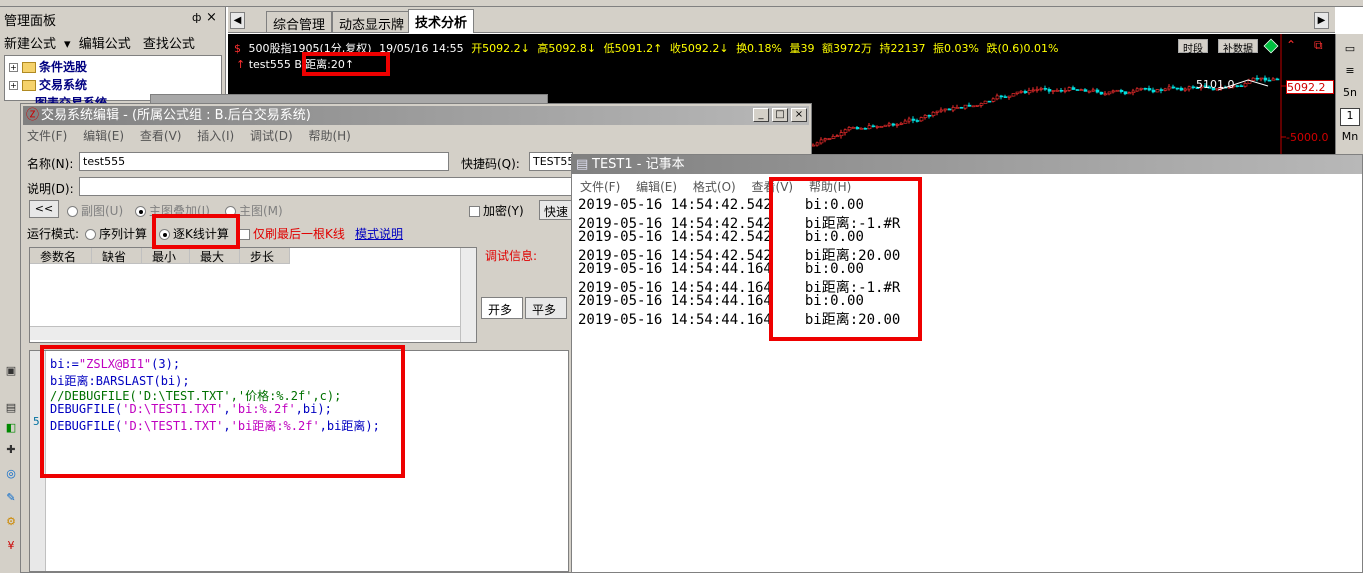 Image resolution: width=1363 pixels, height=573 pixels. Describe the element at coordinates (48, 66) in the screenshot. I see `tree-item-condition-select: + 条件选股` at that location.